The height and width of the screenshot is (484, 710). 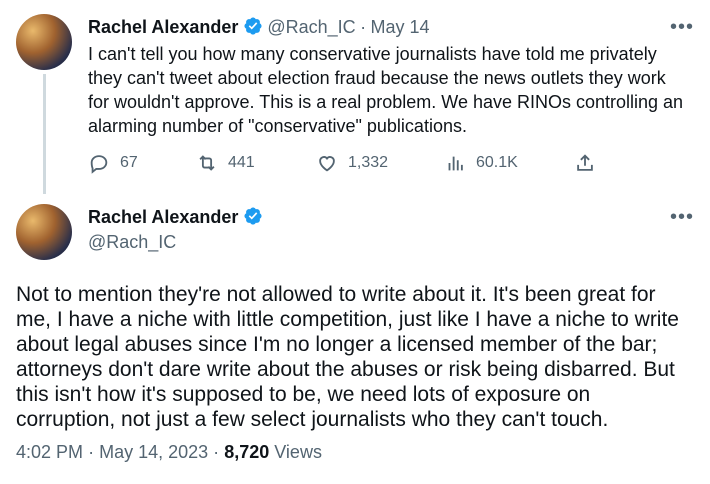 I want to click on views-button: 60.1K, so click(x=481, y=163).